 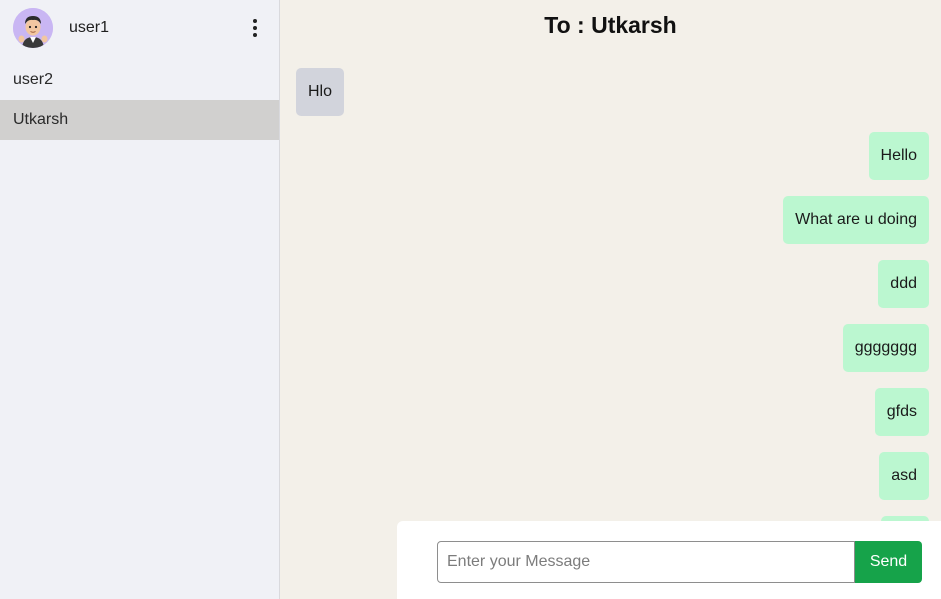 What do you see at coordinates (888, 562) in the screenshot?
I see `send-button: Send` at bounding box center [888, 562].